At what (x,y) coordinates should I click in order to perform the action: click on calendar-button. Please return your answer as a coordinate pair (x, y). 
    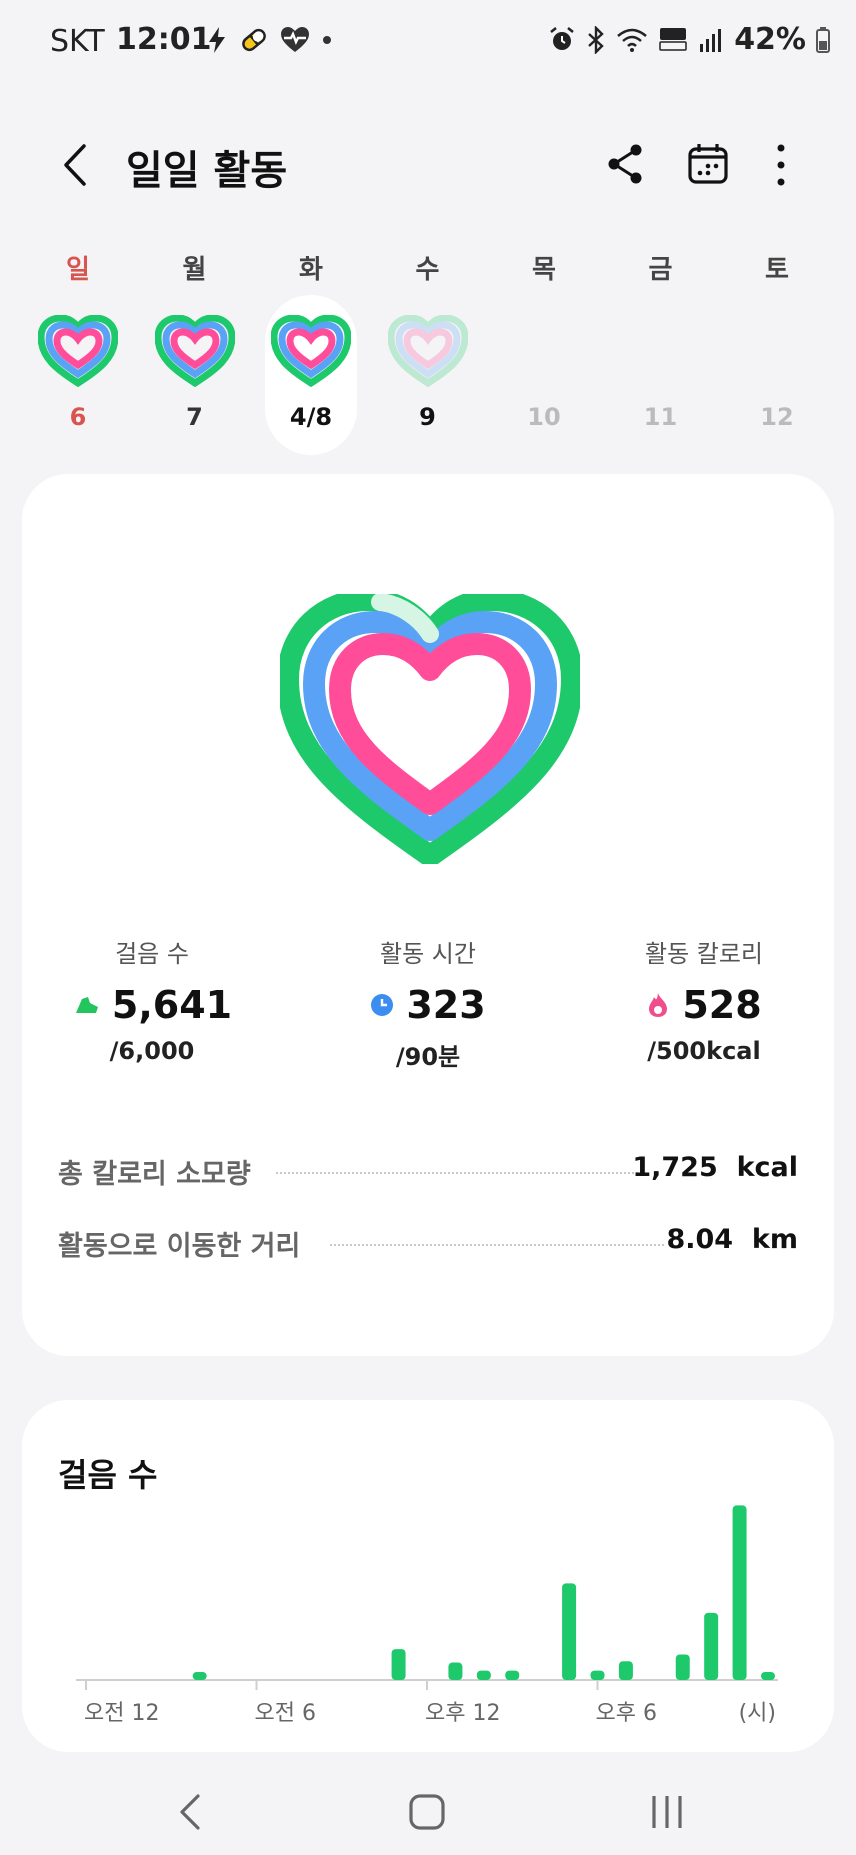
    Looking at the image, I should click on (708, 164).